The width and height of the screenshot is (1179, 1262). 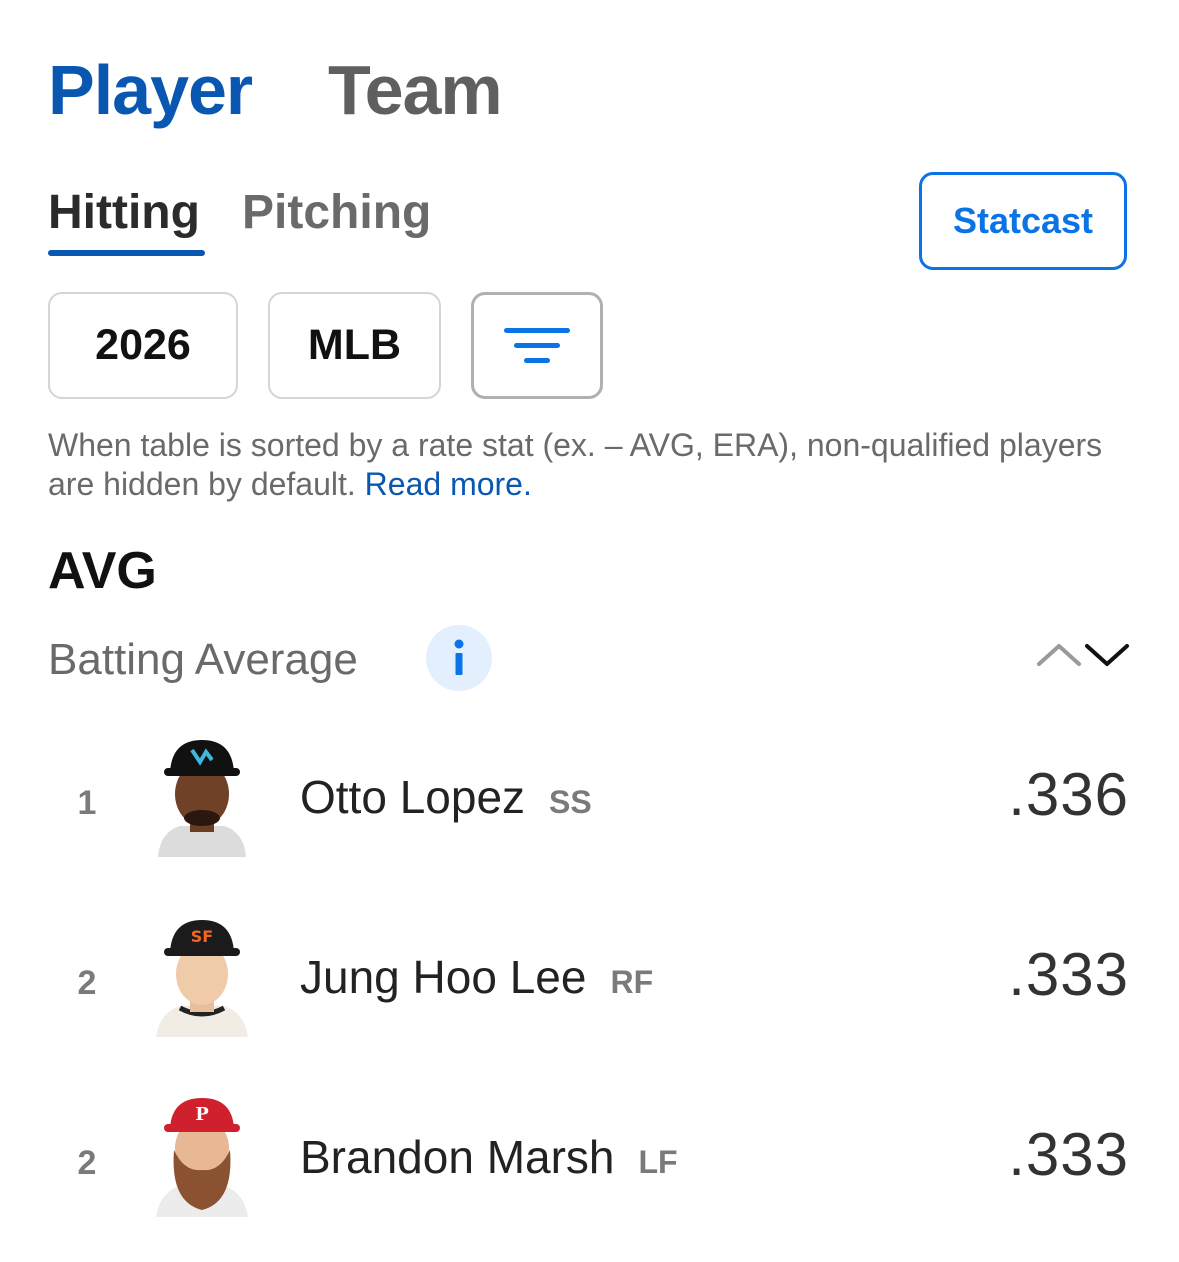 I want to click on player-position: SS, so click(x=570, y=802).